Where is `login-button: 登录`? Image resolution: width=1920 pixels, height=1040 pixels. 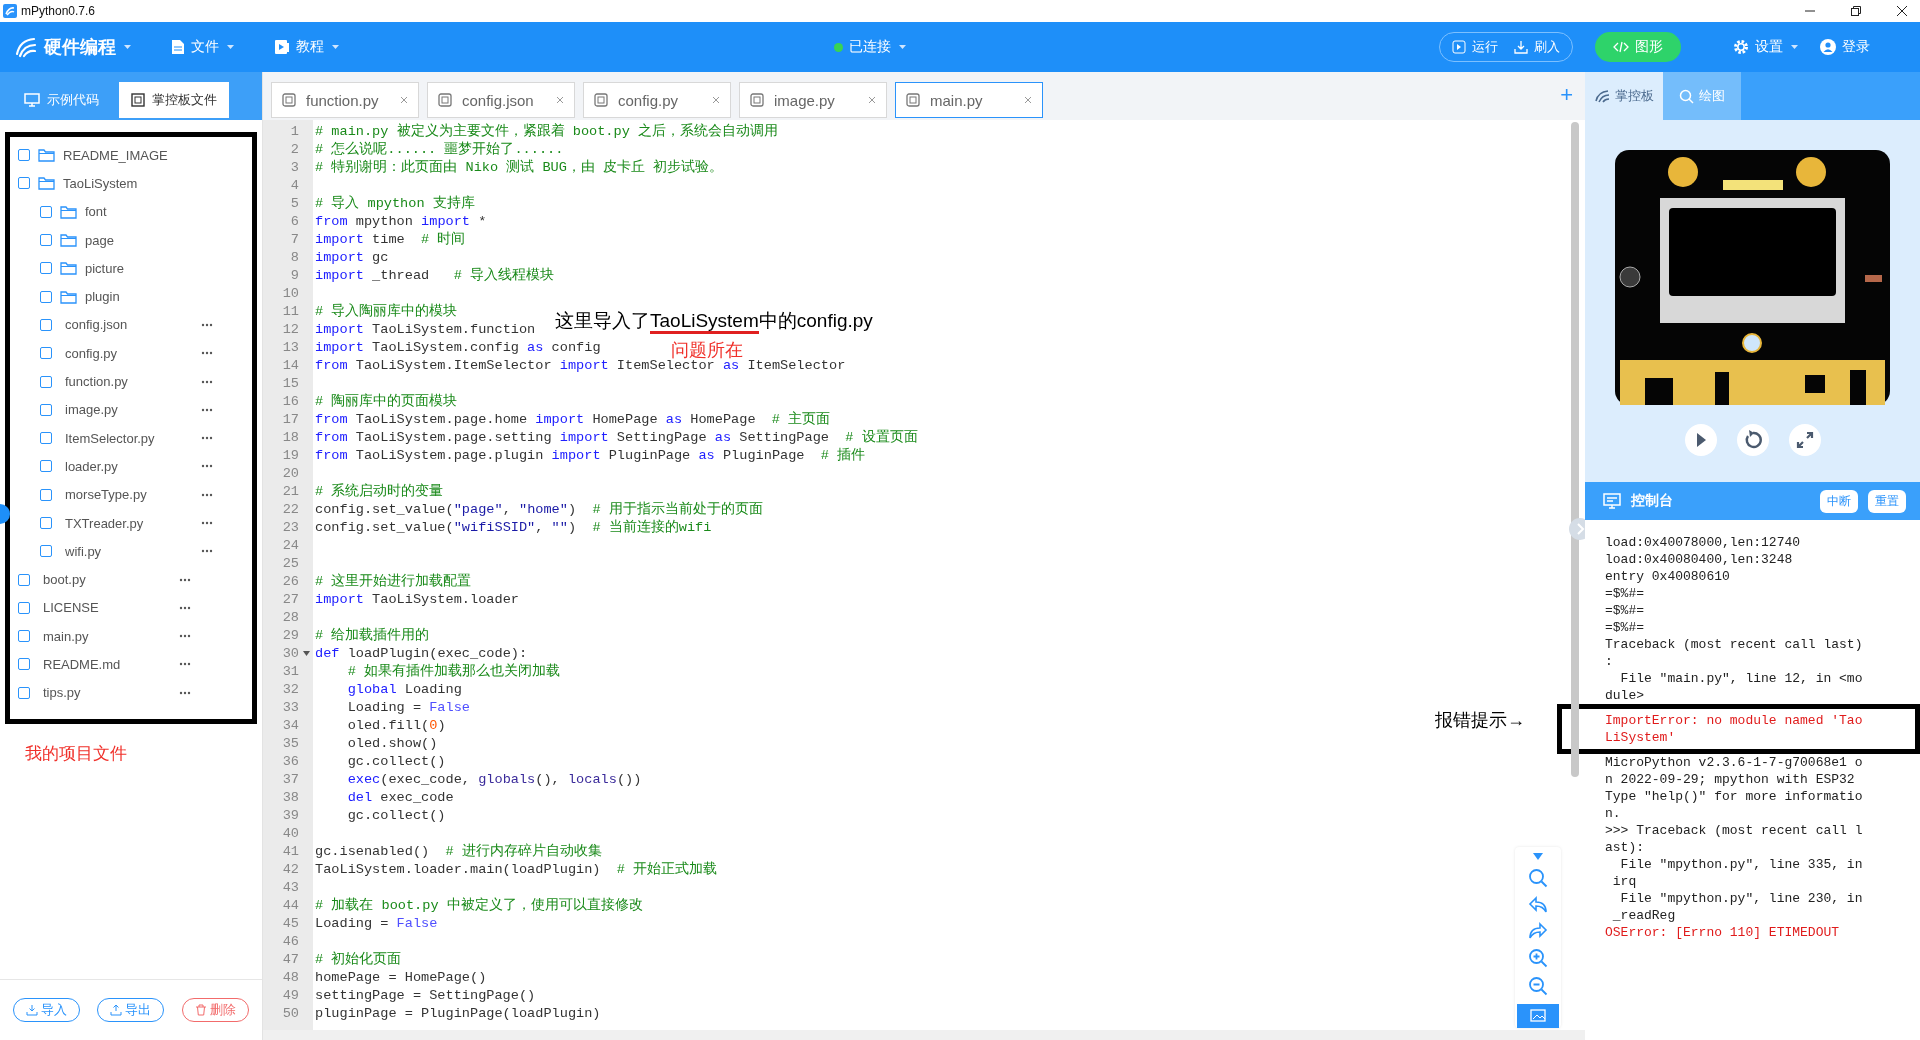 login-button: 登录 is located at coordinates (1845, 47).